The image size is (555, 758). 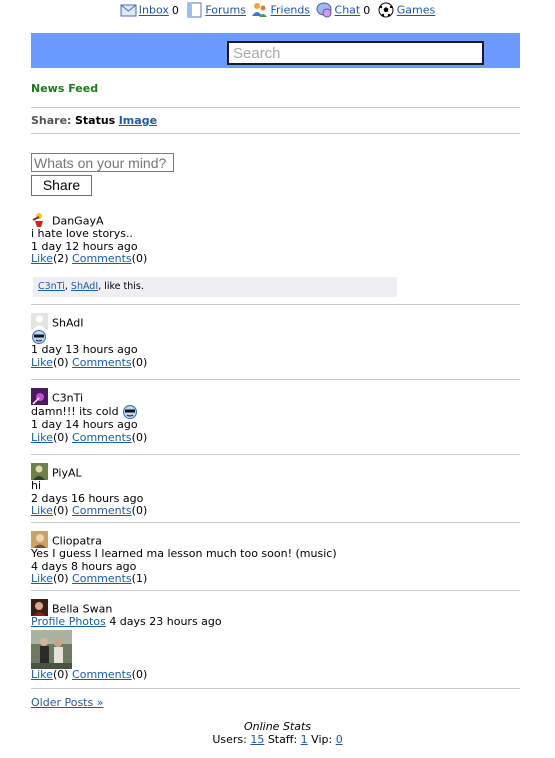 What do you see at coordinates (84, 286) in the screenshot?
I see `liked-by-user: ShAdI` at bounding box center [84, 286].